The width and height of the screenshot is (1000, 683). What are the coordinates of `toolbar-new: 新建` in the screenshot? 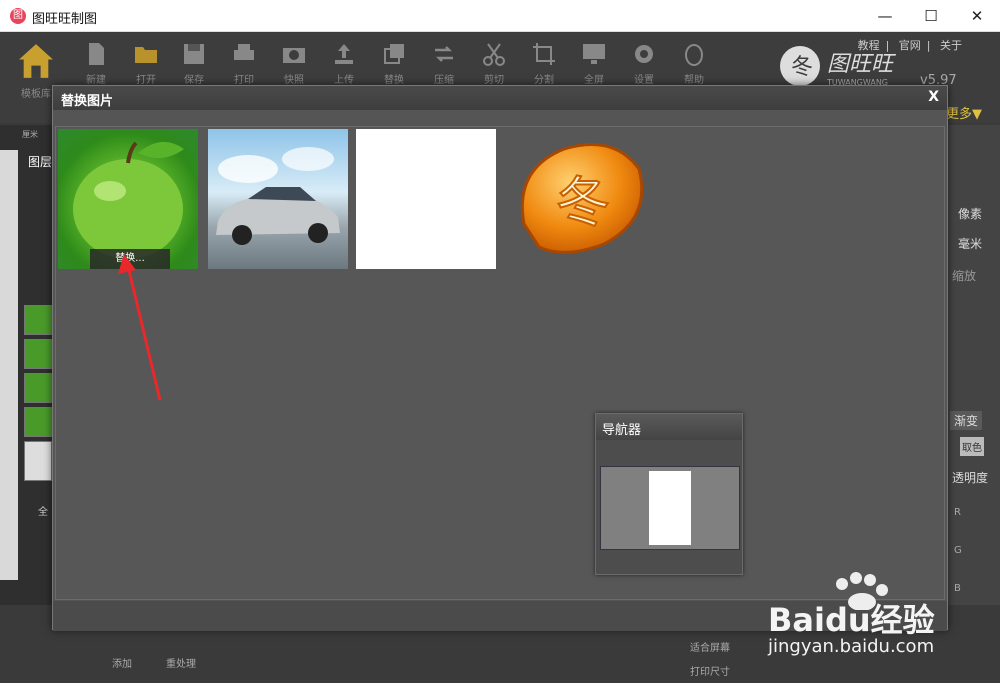 It's located at (96, 63).